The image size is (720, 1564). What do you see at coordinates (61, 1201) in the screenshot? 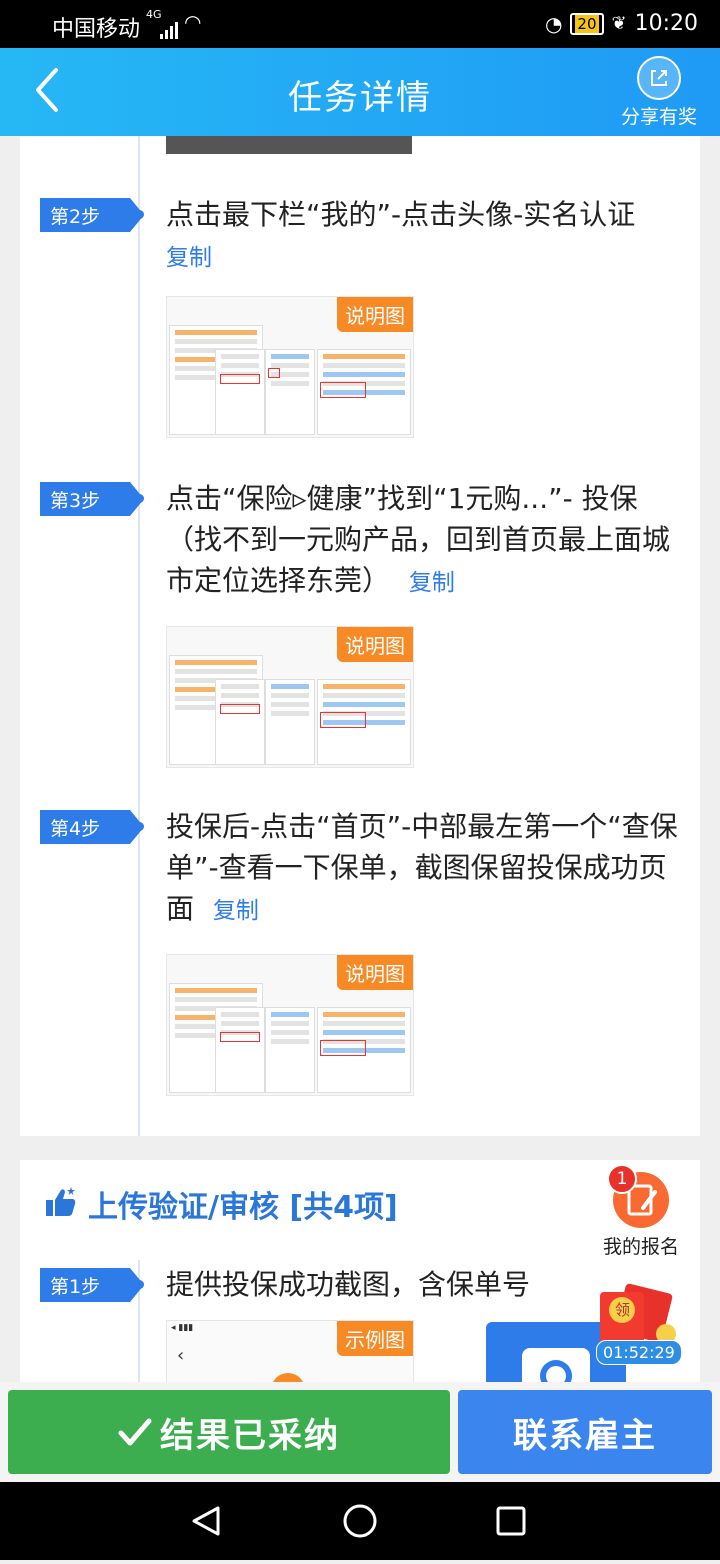
I see `thumbs-up-icon` at bounding box center [61, 1201].